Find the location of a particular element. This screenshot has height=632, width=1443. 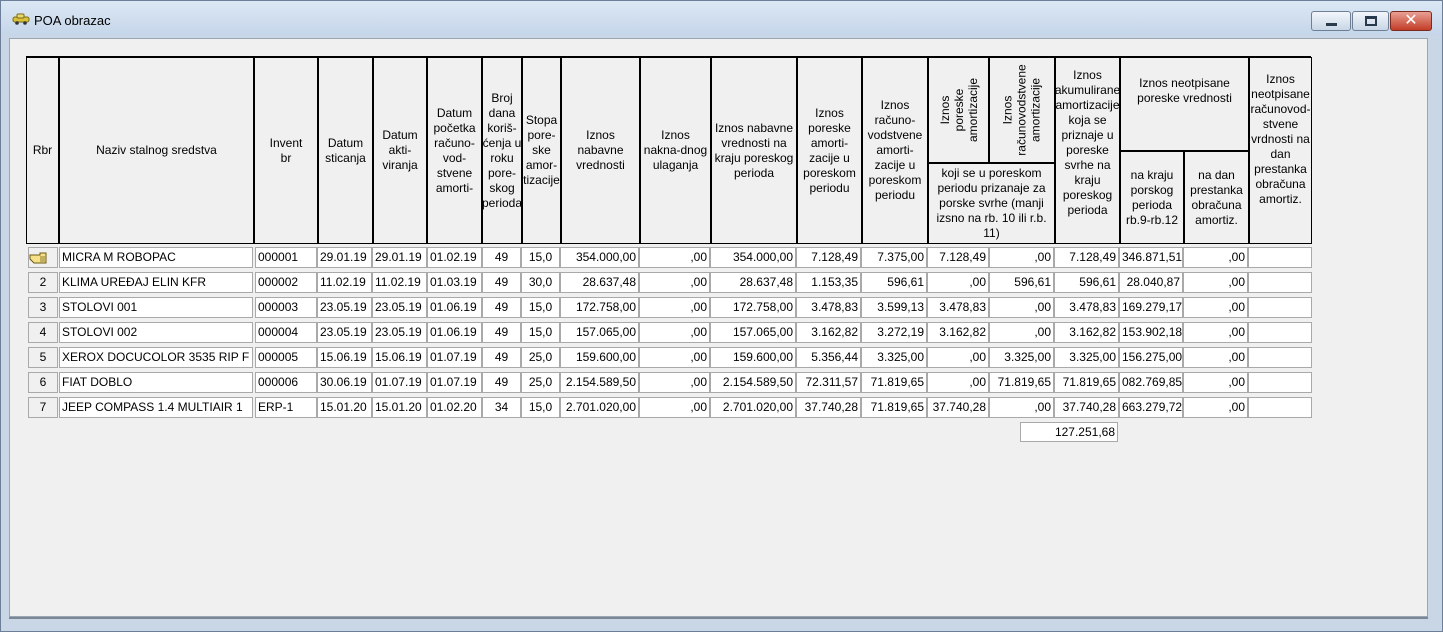

maximize-button is located at coordinates (1370, 21).